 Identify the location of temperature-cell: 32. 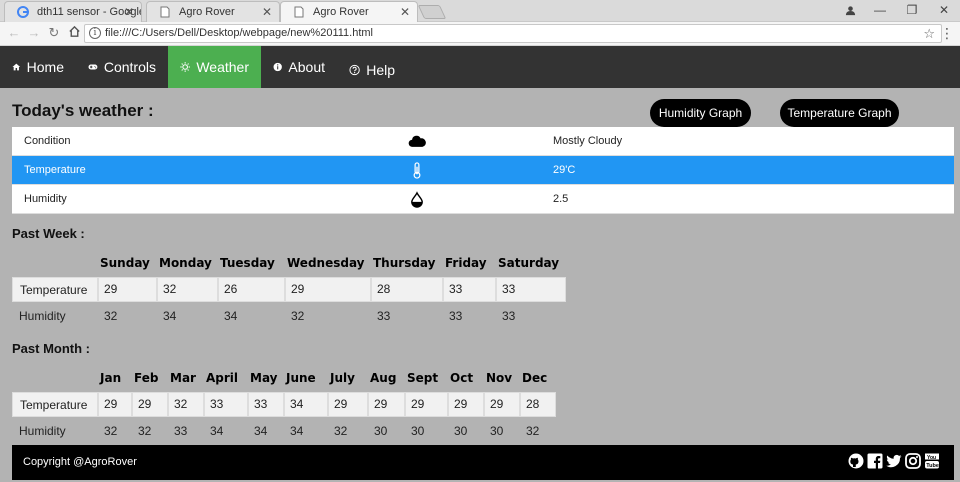
(186, 404).